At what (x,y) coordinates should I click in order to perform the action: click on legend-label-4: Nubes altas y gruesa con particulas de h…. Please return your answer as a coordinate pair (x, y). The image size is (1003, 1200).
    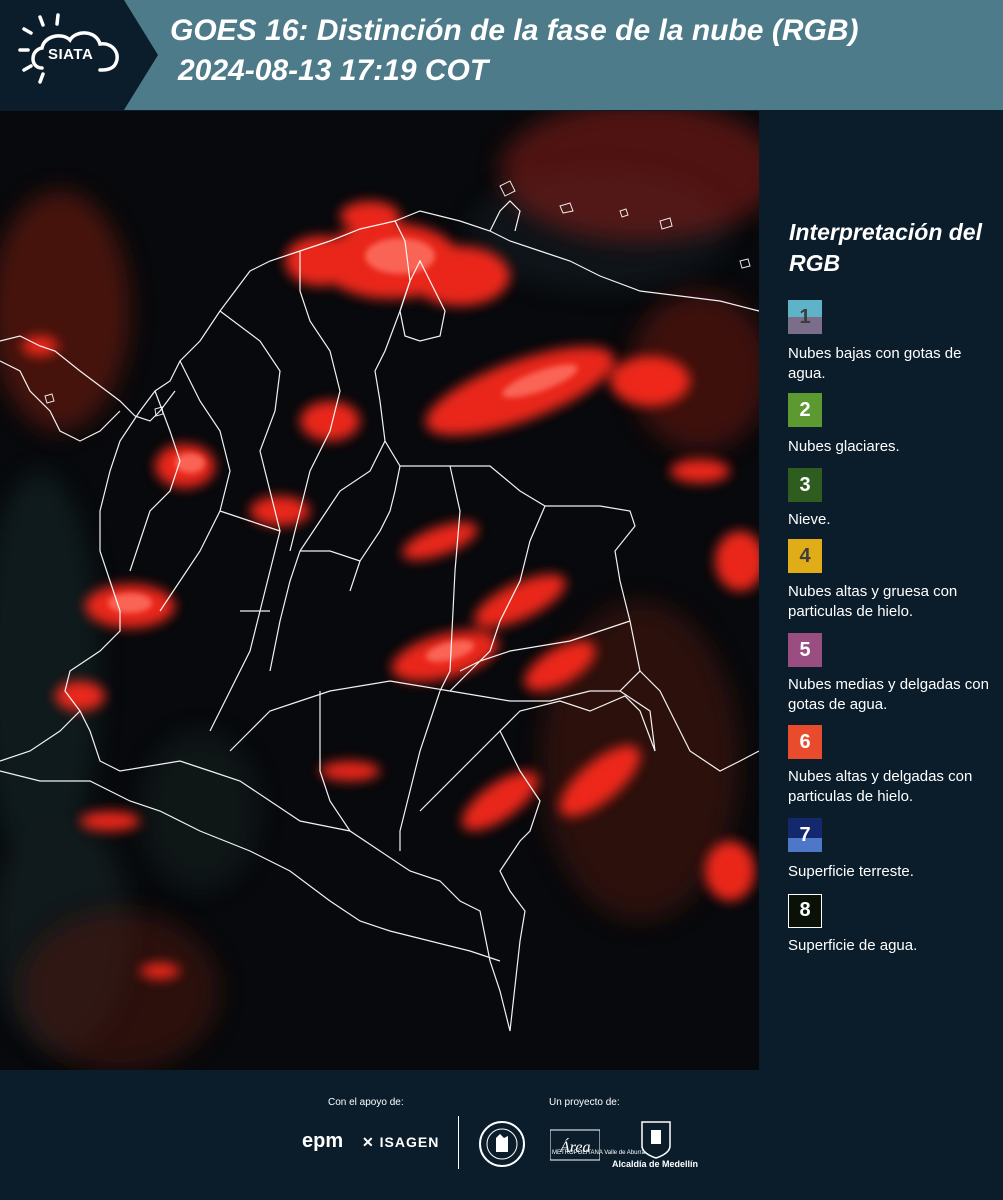
    Looking at the image, I should click on (873, 601).